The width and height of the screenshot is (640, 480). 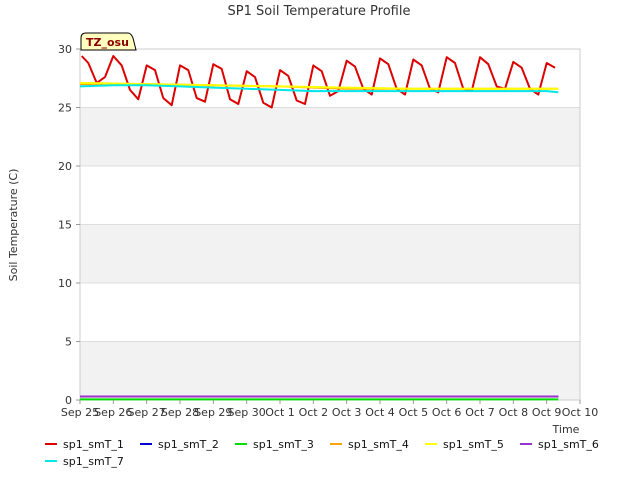 I want to click on tz-badge: TZ_osu, so click(x=108, y=41).